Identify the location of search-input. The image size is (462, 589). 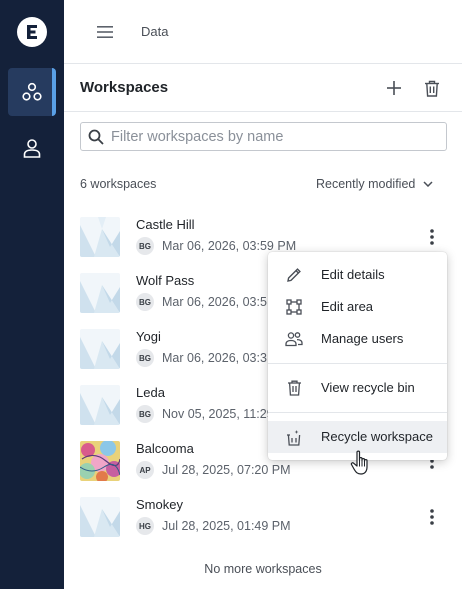
(271, 136).